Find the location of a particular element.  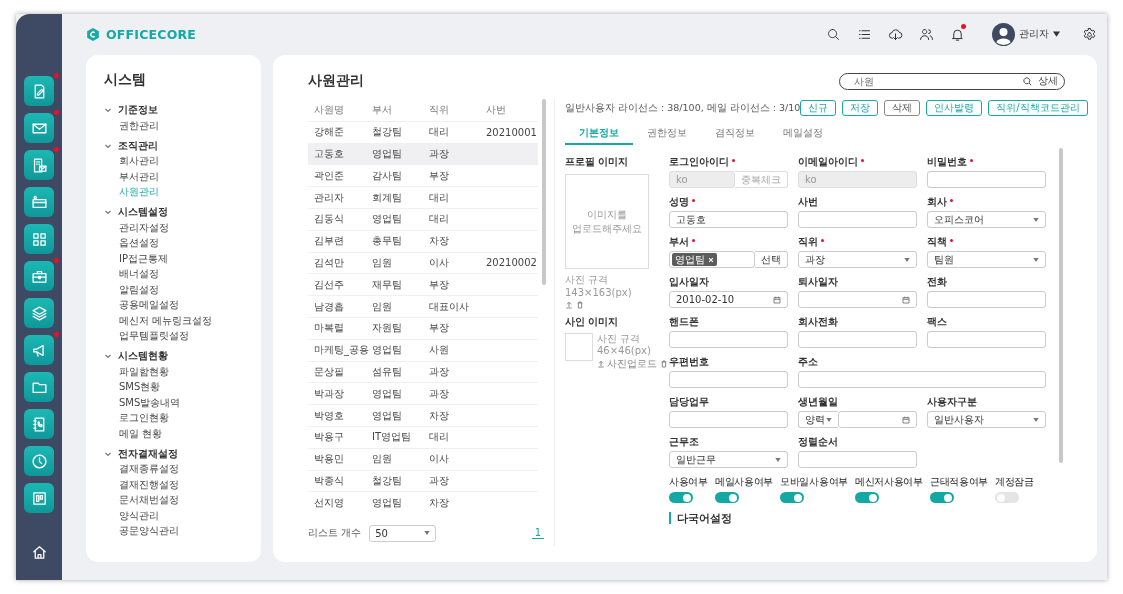

table-cell-text: 자원팀 is located at coordinates (387, 328).